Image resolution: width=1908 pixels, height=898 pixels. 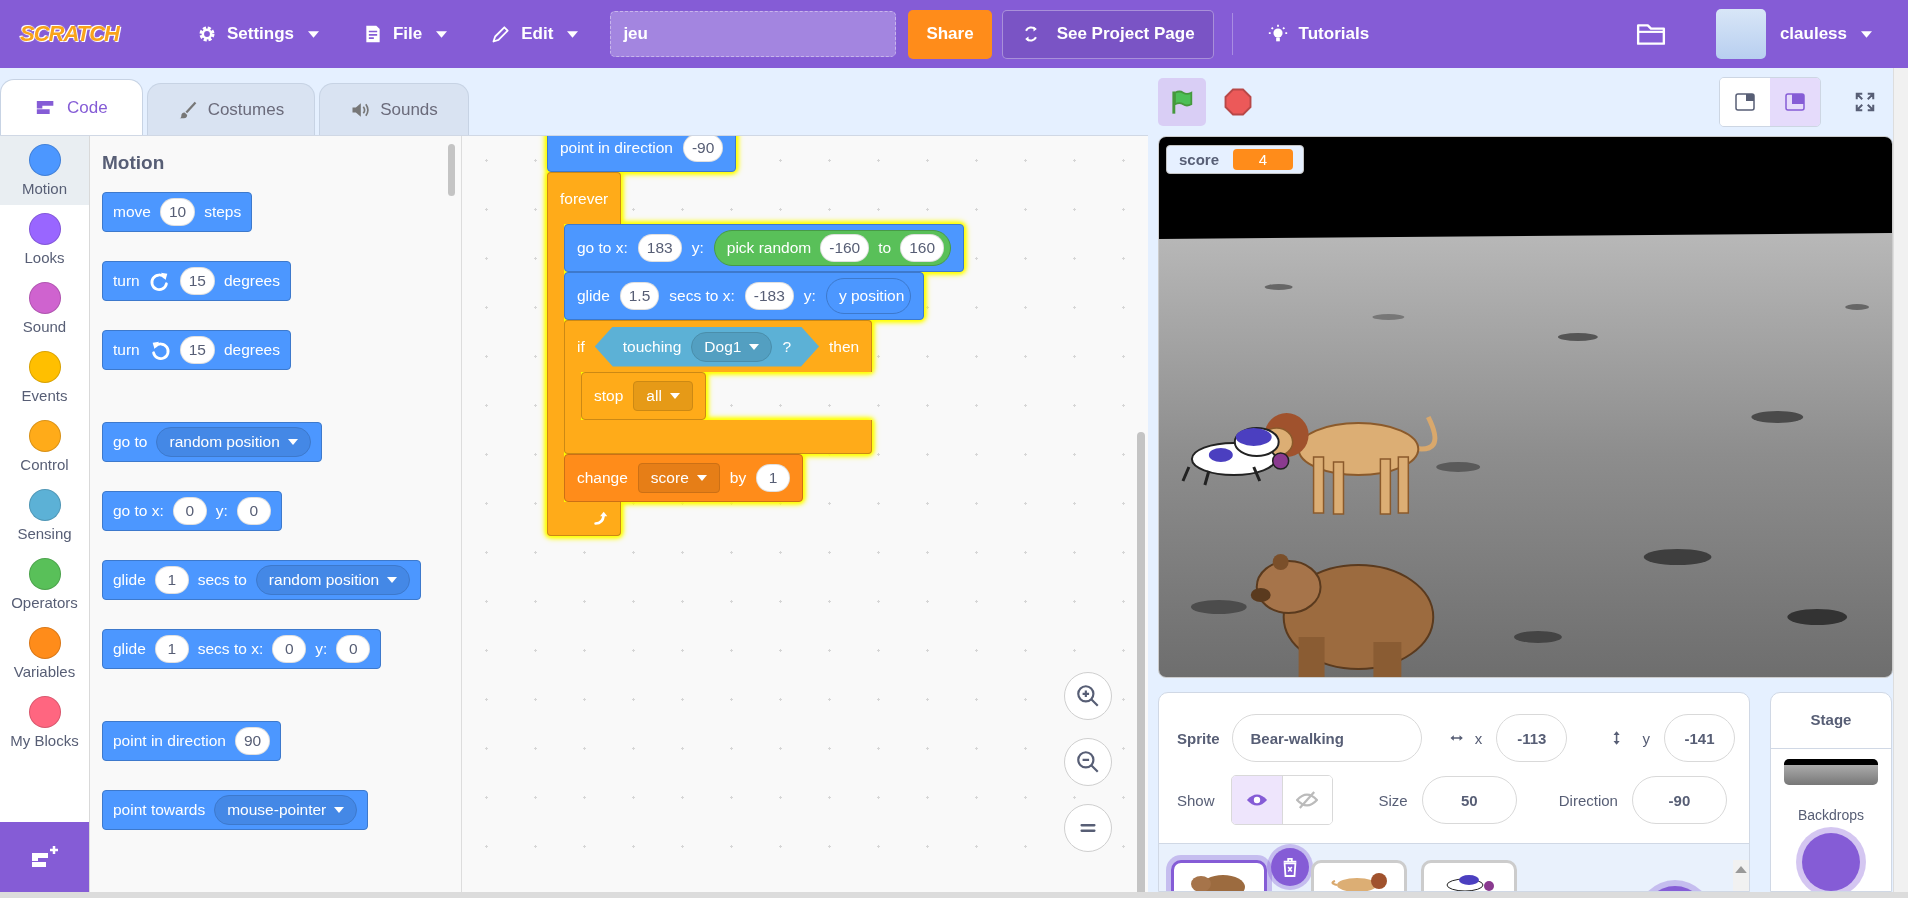 I want to click on reset-zoom-button, so click(x=1088, y=828).